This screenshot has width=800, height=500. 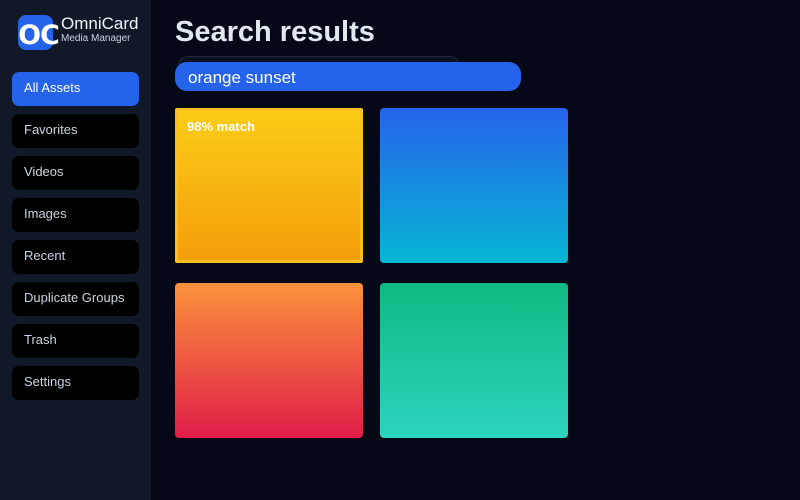 I want to click on sidebar-item-favorites: Favorites, so click(x=75, y=131).